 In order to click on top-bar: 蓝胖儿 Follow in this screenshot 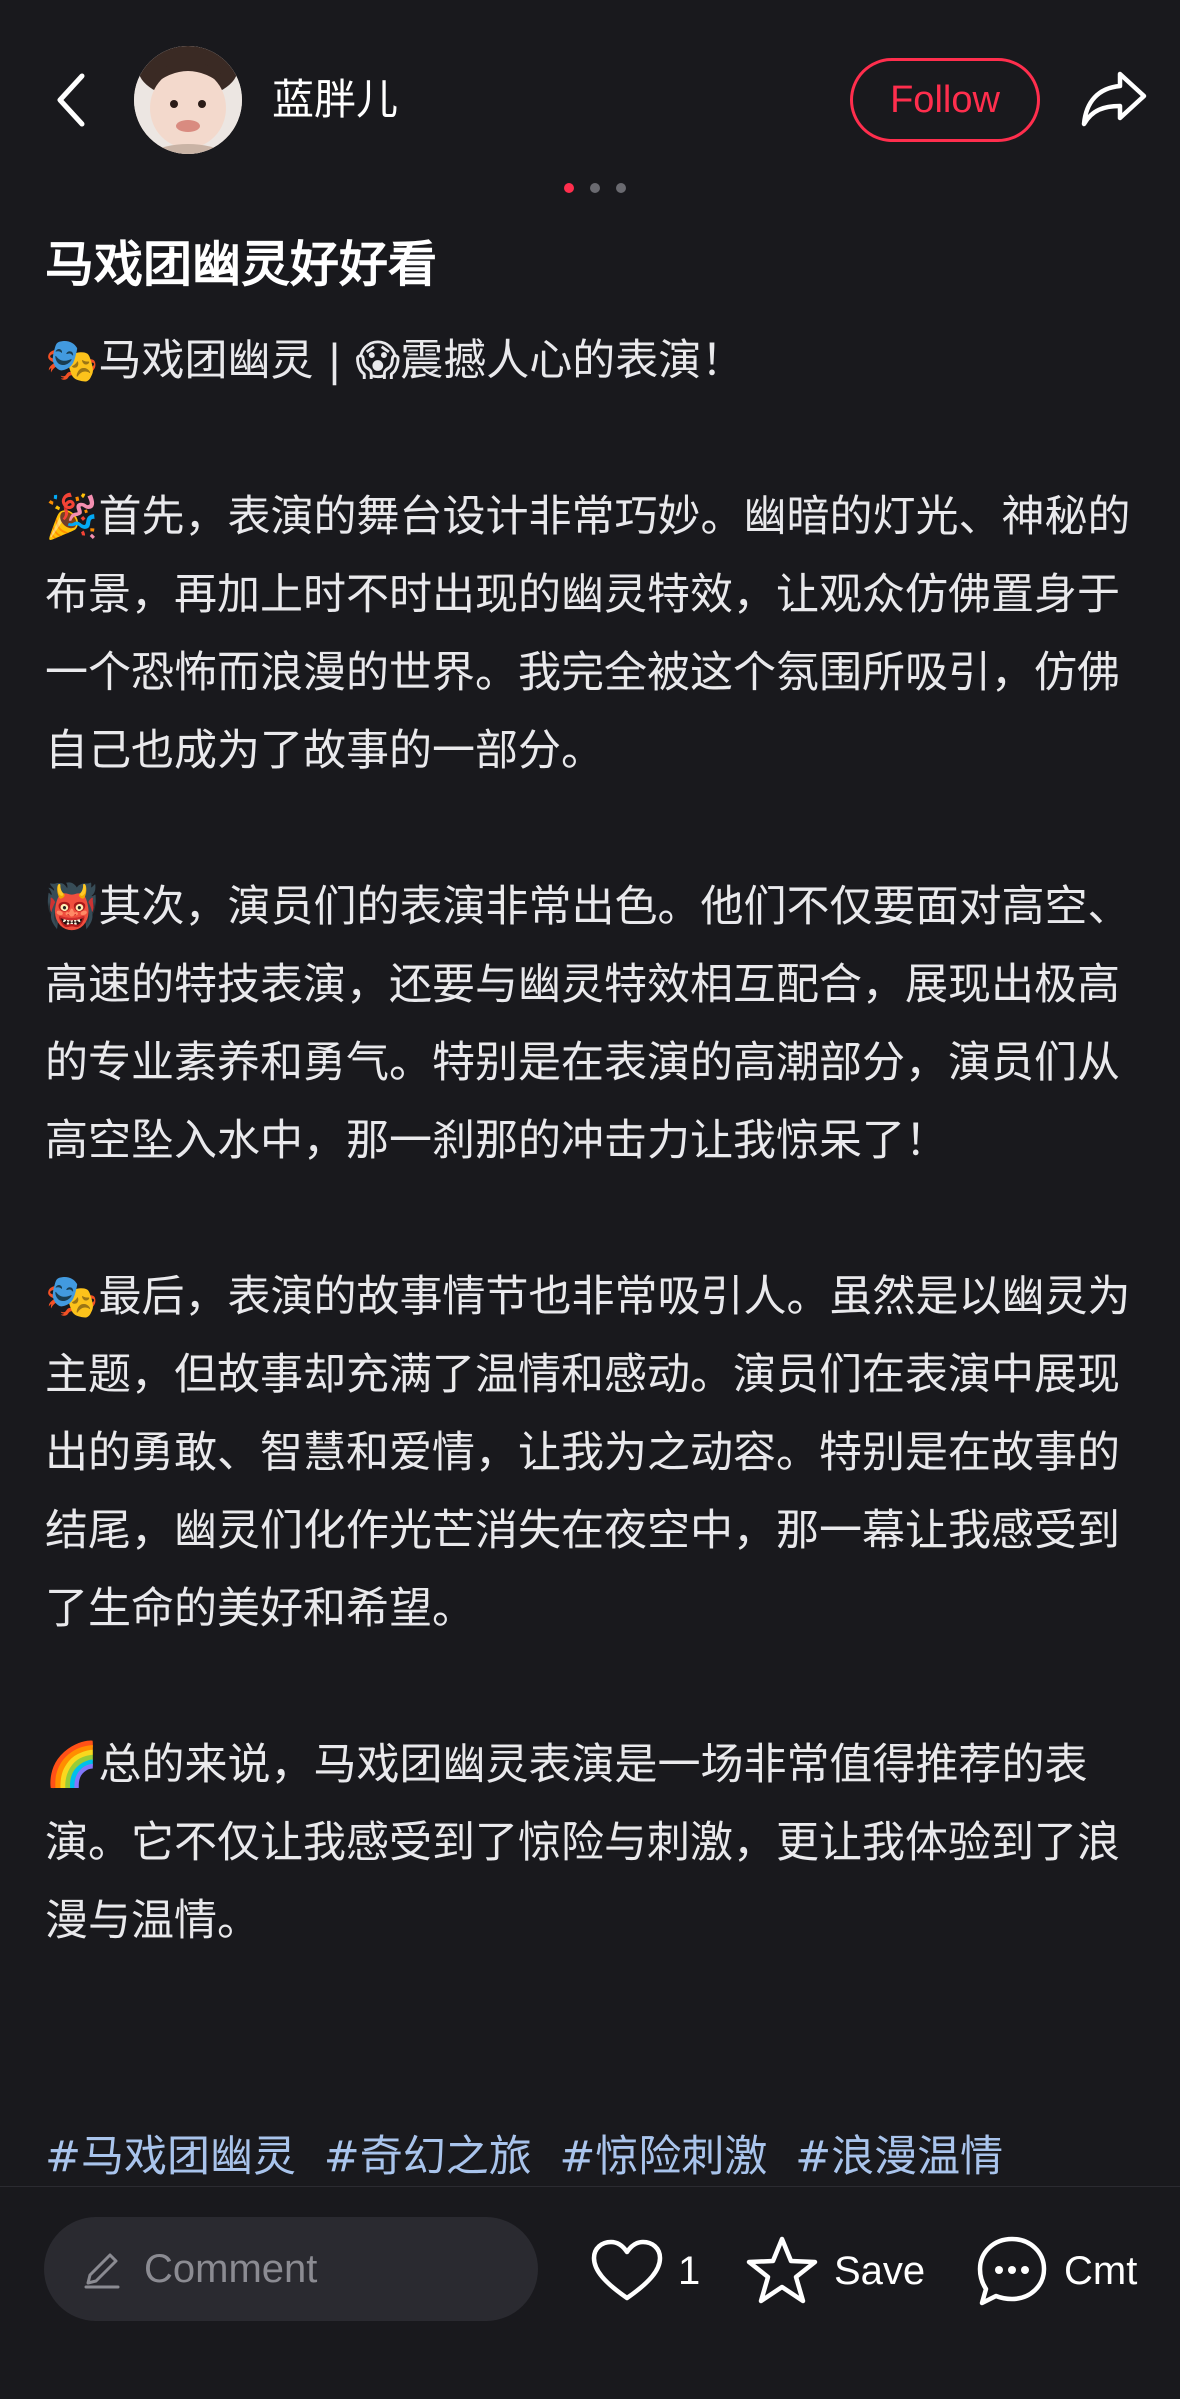, I will do `click(590, 100)`.